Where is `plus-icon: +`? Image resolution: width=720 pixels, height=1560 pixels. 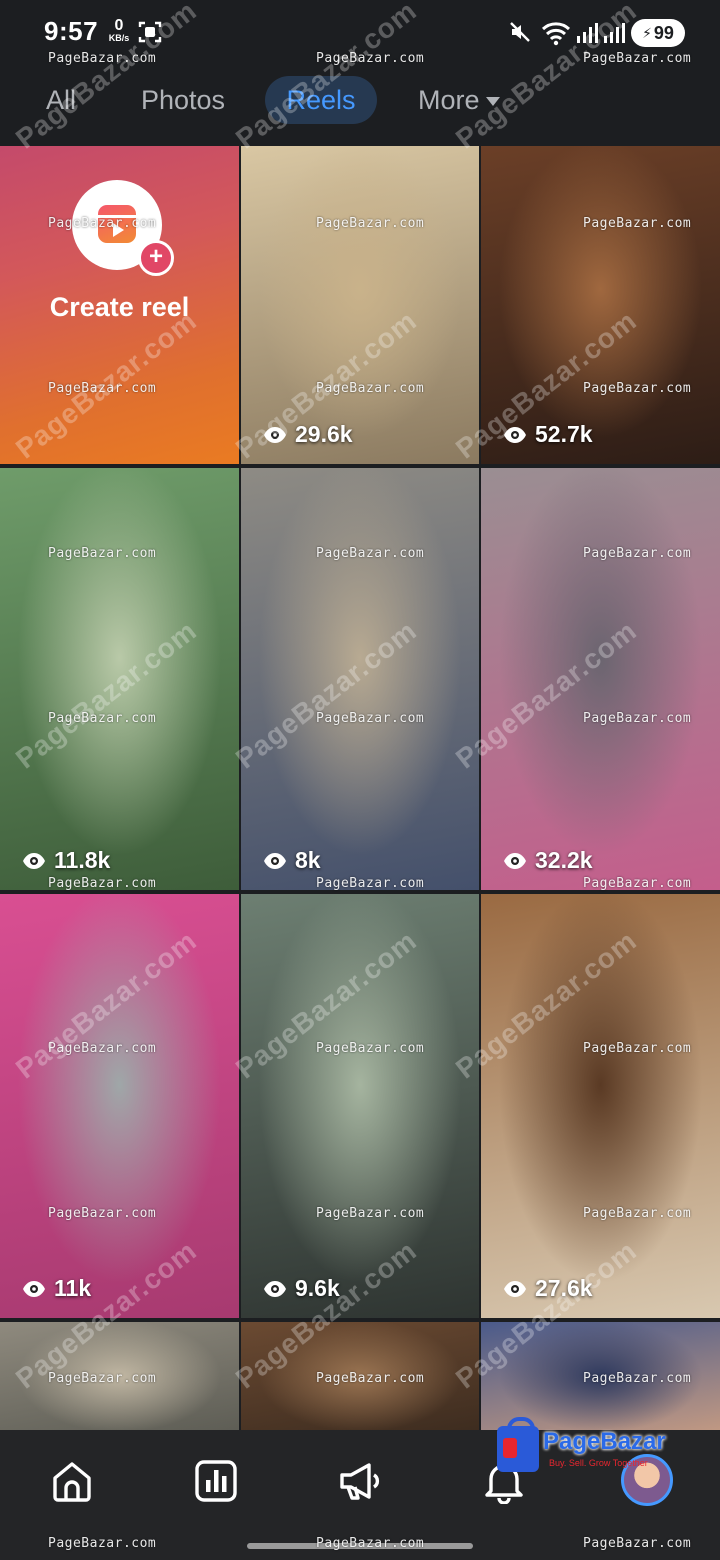 plus-icon: + is located at coordinates (156, 258).